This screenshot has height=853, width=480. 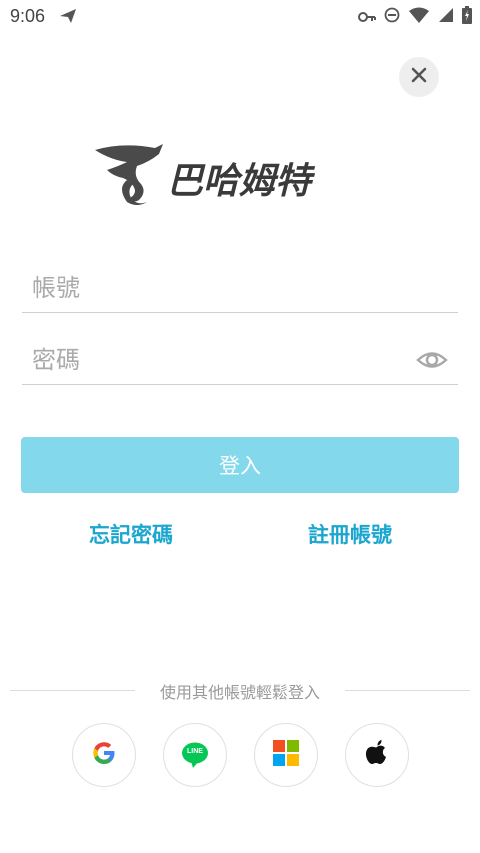 I want to click on google-login-button, so click(x=104, y=755).